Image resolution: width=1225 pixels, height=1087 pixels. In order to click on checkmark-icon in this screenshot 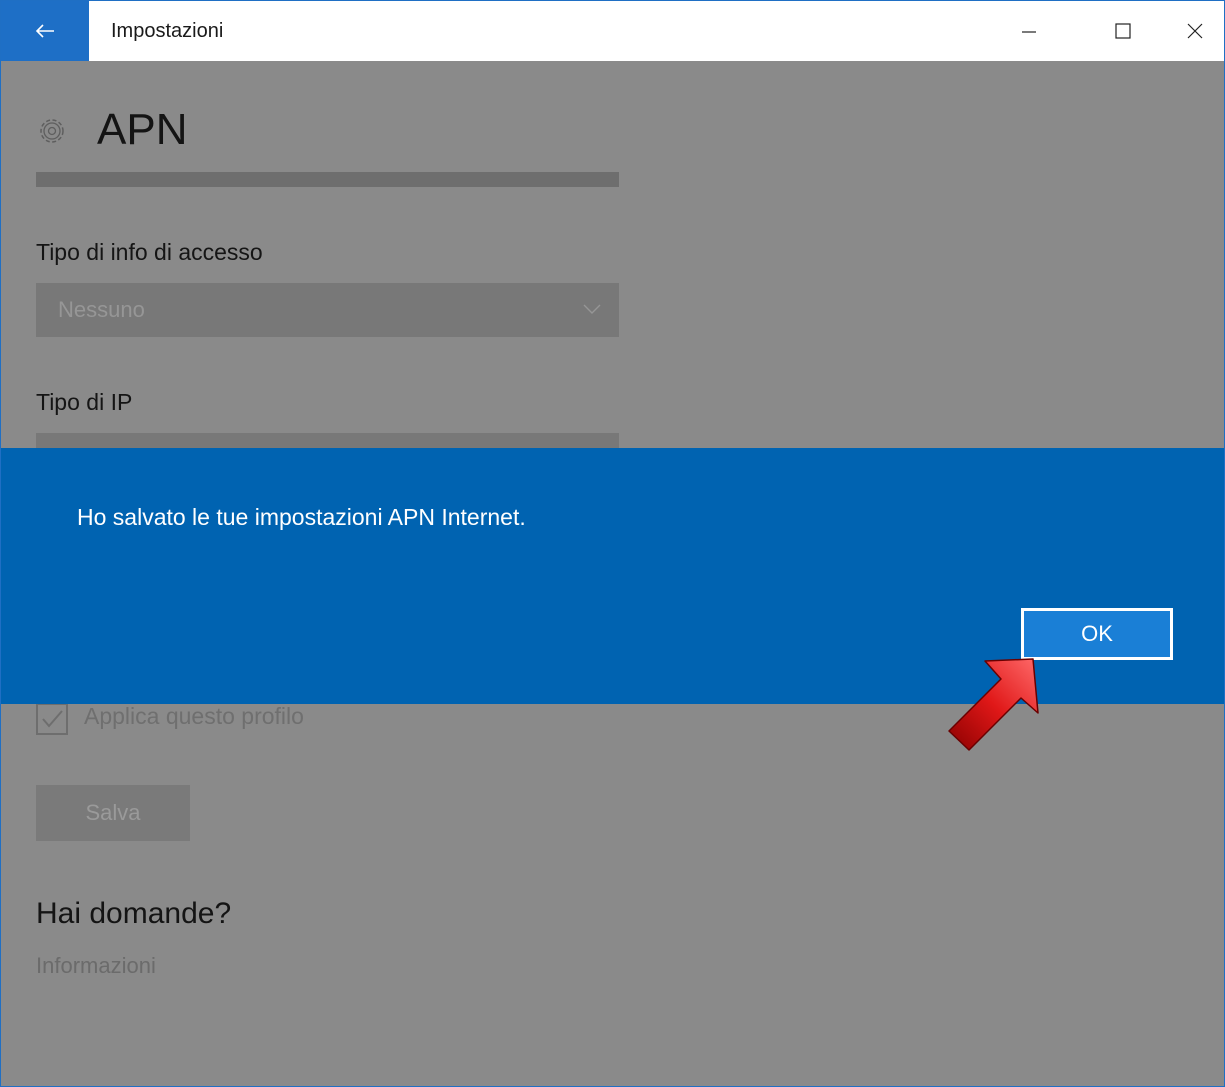, I will do `click(52, 719)`.